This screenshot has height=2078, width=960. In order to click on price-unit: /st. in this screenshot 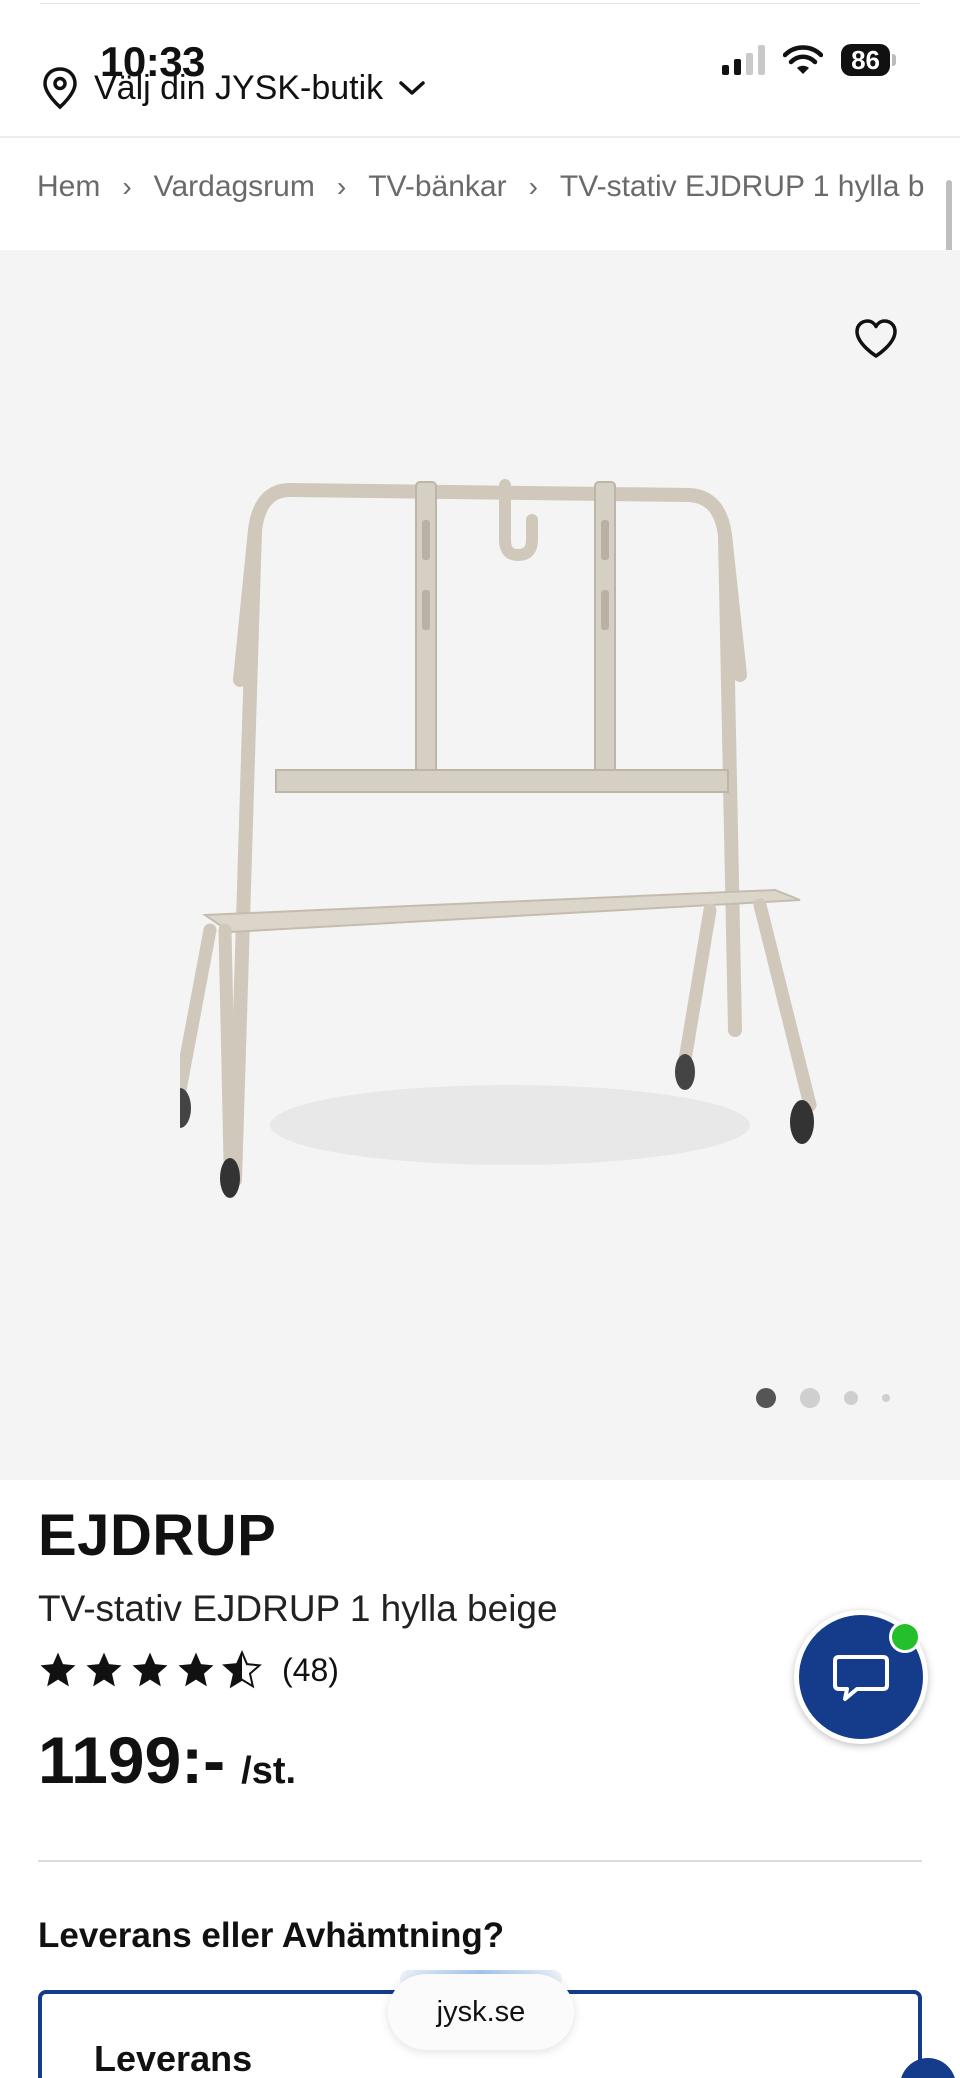, I will do `click(269, 1771)`.